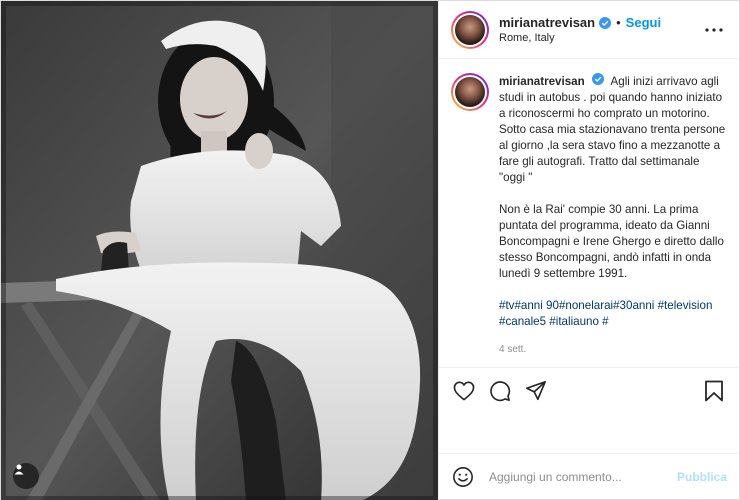 This screenshot has width=740, height=500. I want to click on hashtag-link: #tv, so click(506, 305).